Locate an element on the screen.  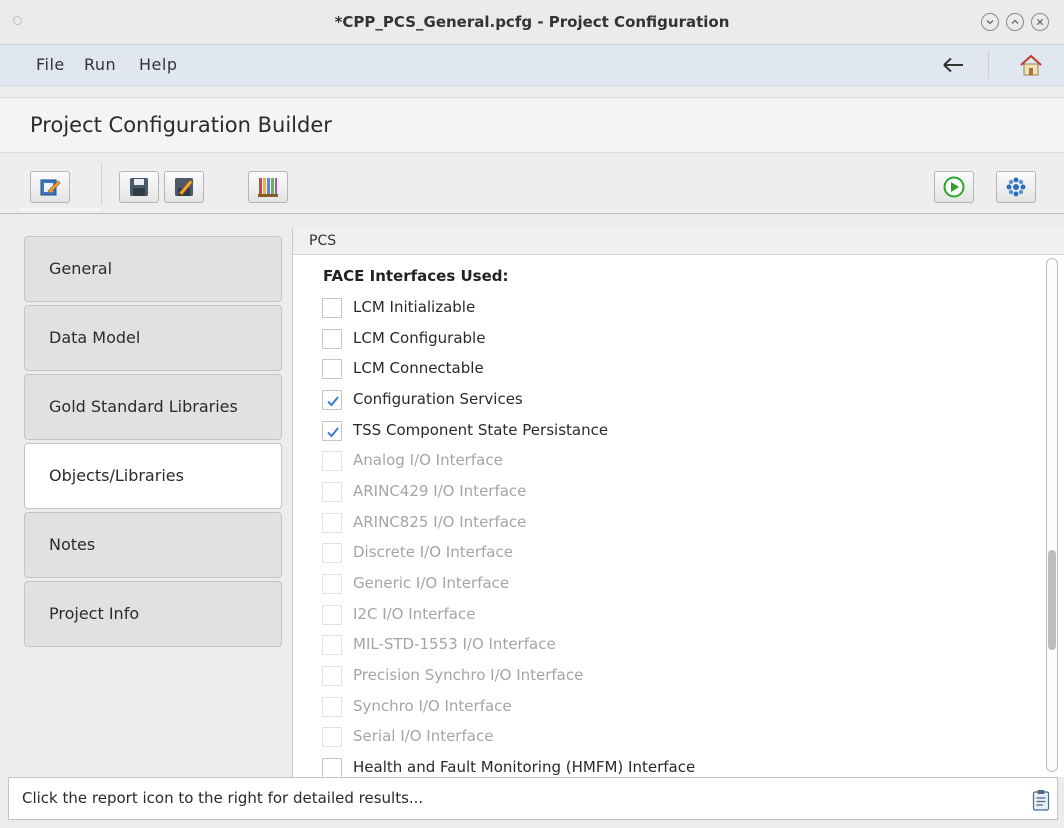
nav-label: Notes is located at coordinates (72, 544).